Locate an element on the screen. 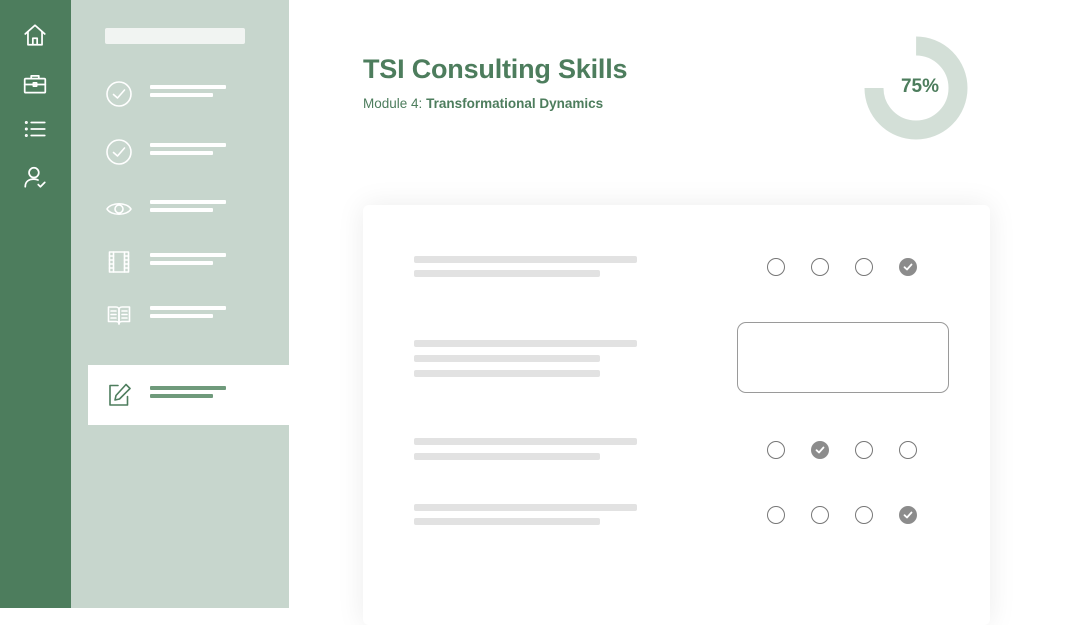  module-subtitle: Module 4: Transformational Dynamics is located at coordinates (483, 103).